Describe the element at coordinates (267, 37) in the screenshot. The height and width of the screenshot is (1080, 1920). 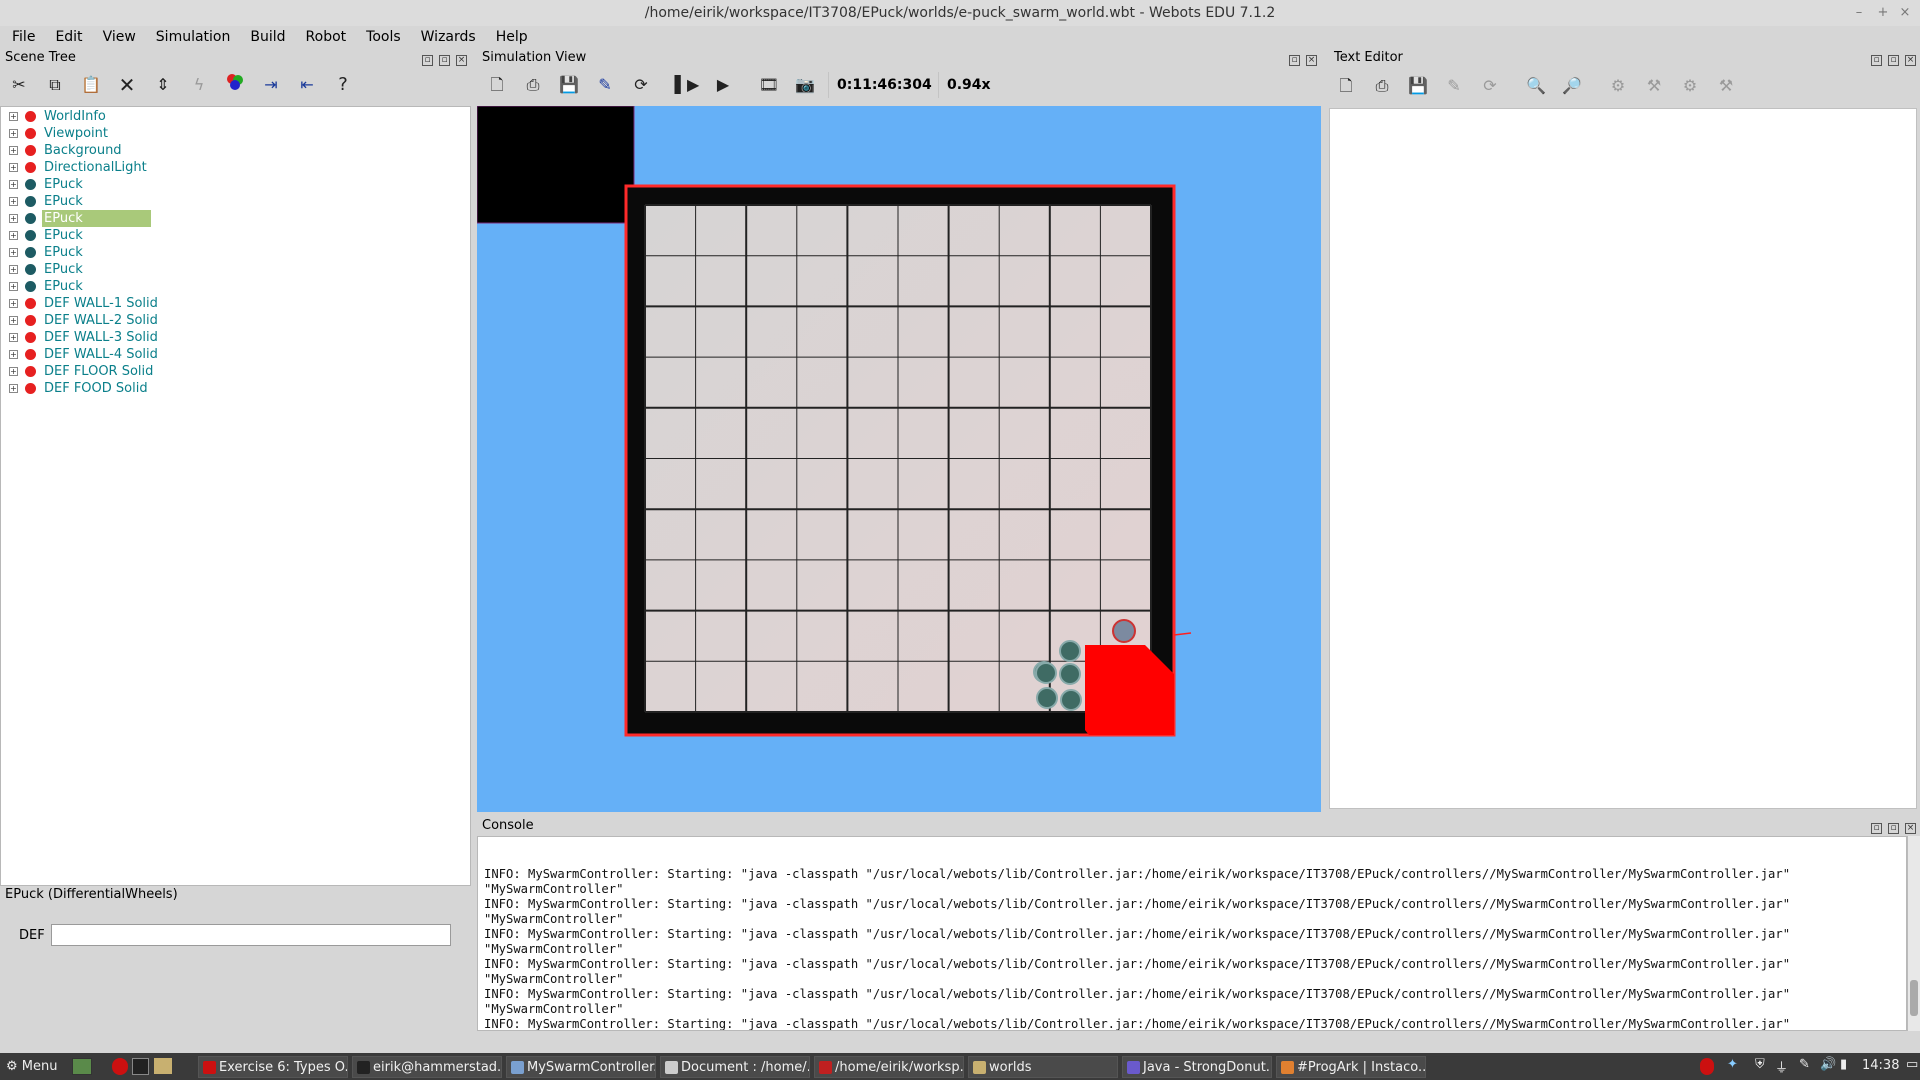
I see `menu-build: Build` at that location.